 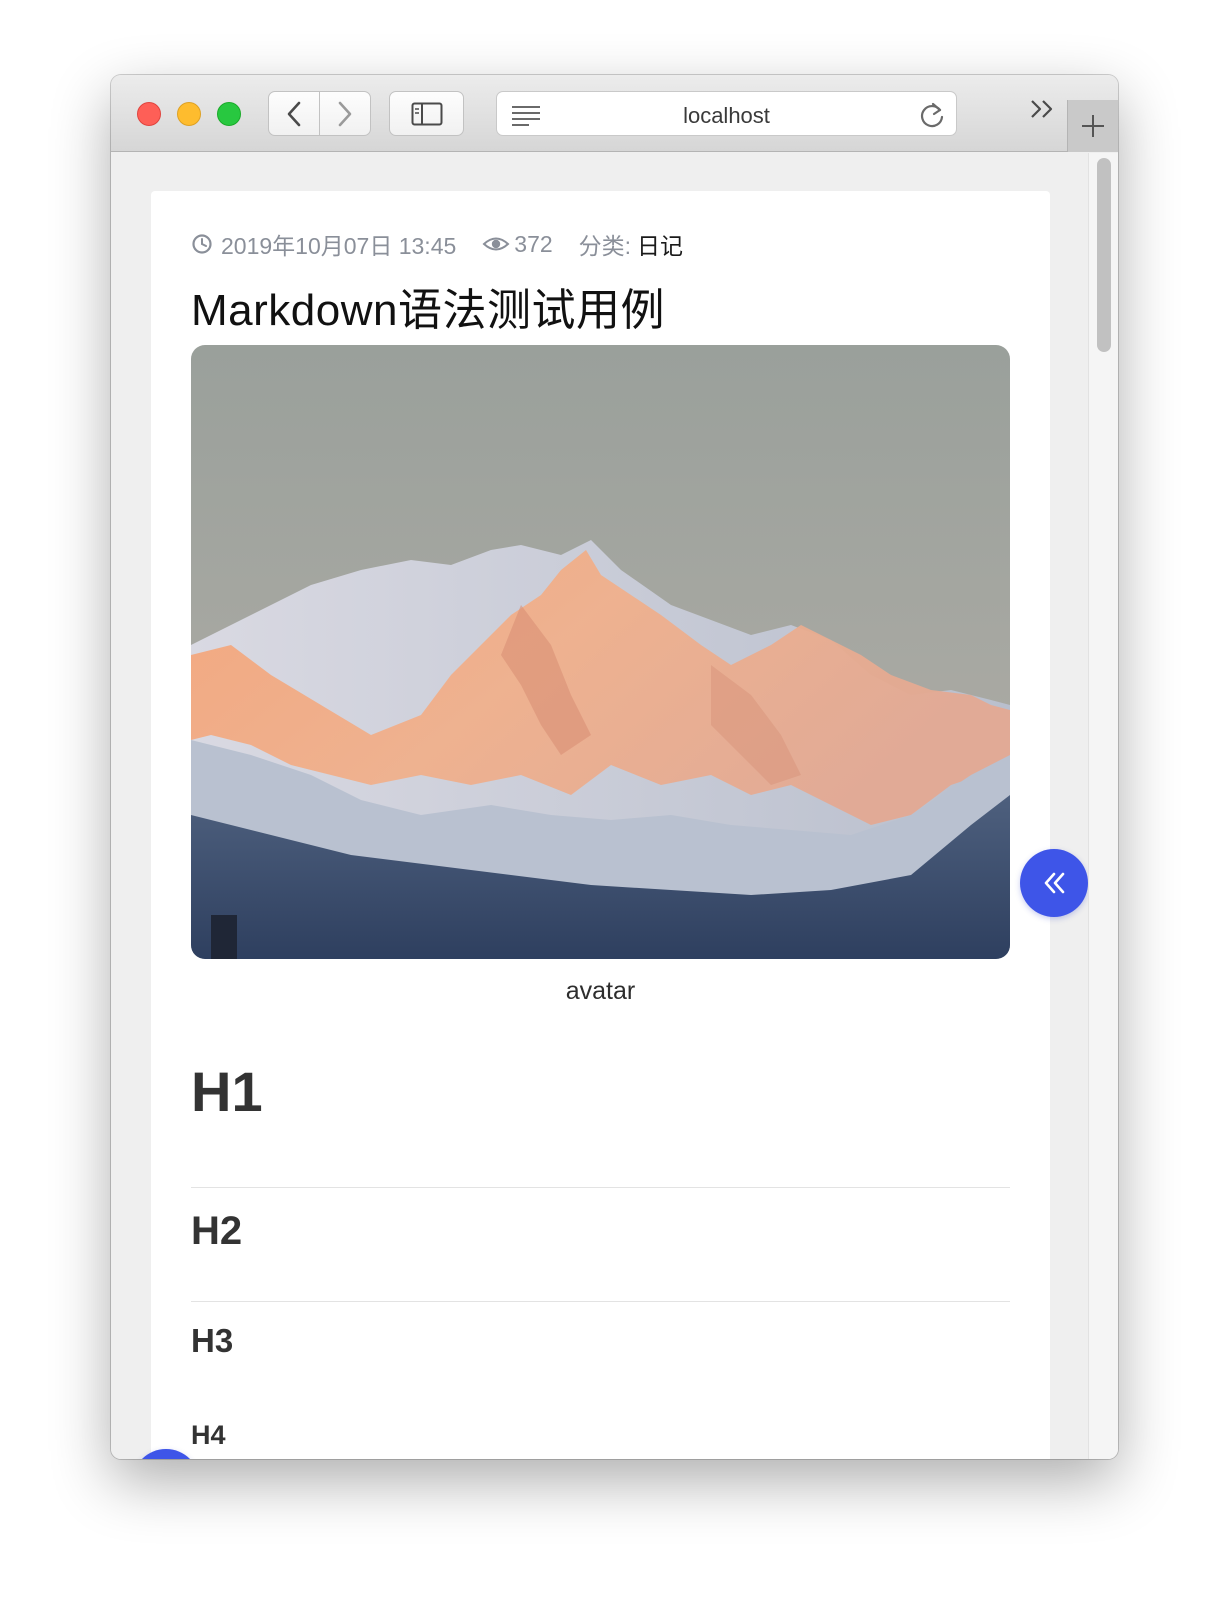 I want to click on plus-icon, so click(x=1093, y=126).